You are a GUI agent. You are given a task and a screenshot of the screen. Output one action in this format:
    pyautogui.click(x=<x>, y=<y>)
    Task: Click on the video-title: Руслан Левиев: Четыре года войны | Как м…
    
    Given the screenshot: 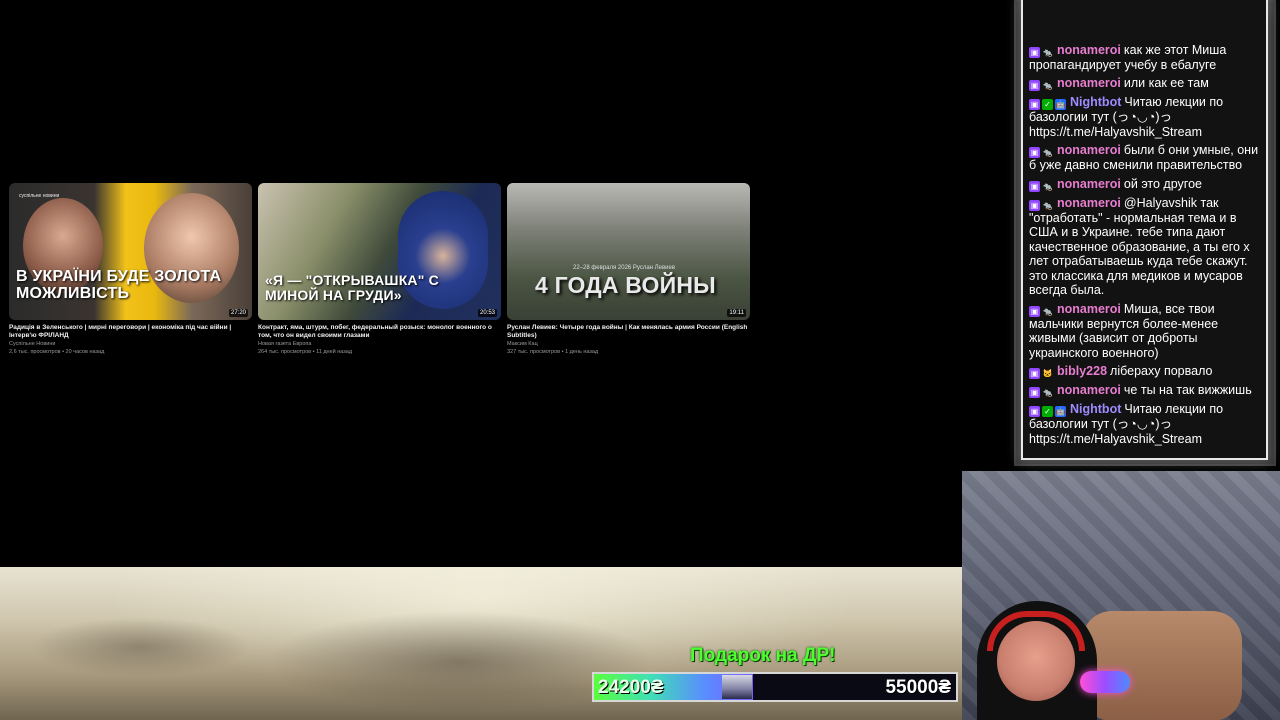 What is the action you would take?
    pyautogui.click(x=628, y=332)
    